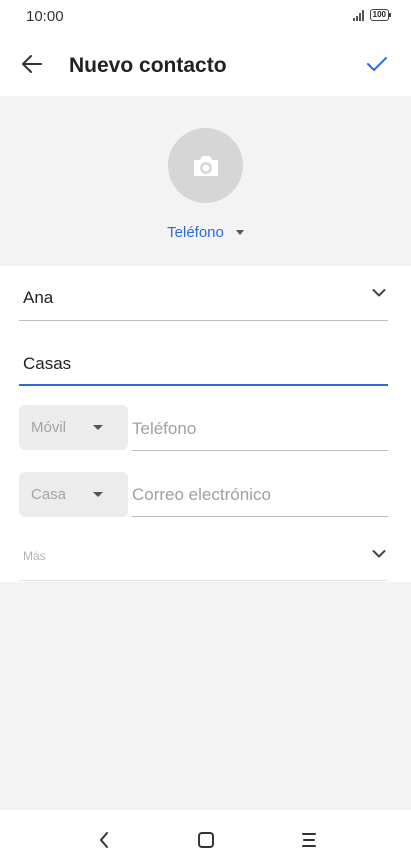  Describe the element at coordinates (73, 427) in the screenshot. I see `phone-type-dropdown: Móvil` at that location.